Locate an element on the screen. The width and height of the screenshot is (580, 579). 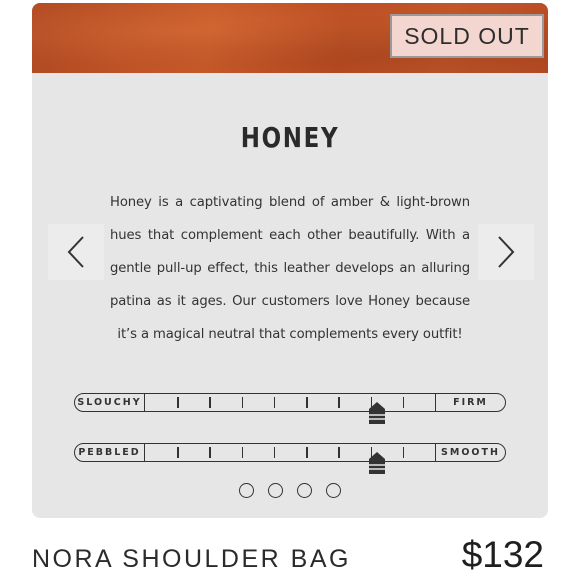
prev-button is located at coordinates (76, 252).